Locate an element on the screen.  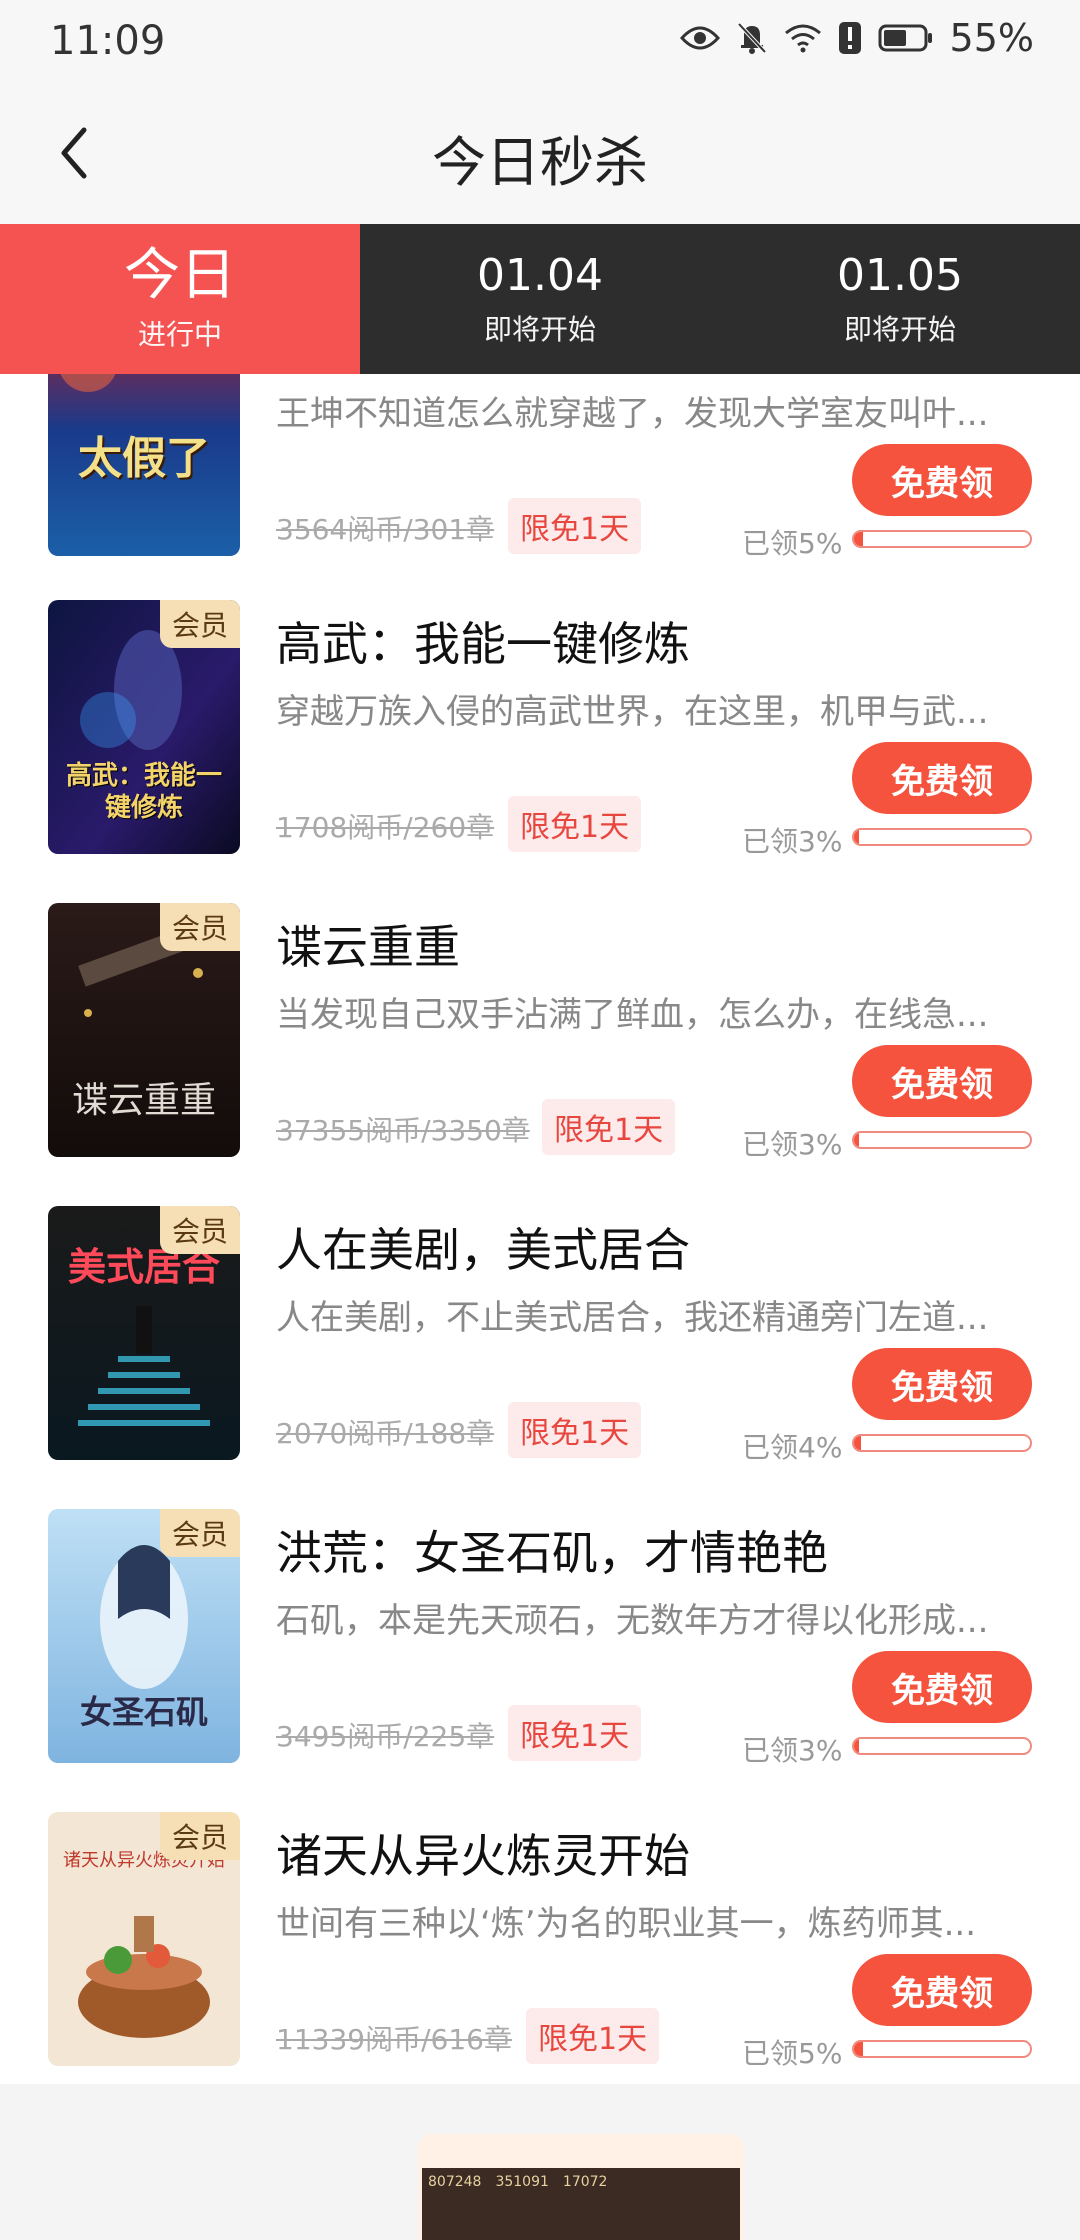
cover-title: 女圣石矶 is located at coordinates (143, 1712).